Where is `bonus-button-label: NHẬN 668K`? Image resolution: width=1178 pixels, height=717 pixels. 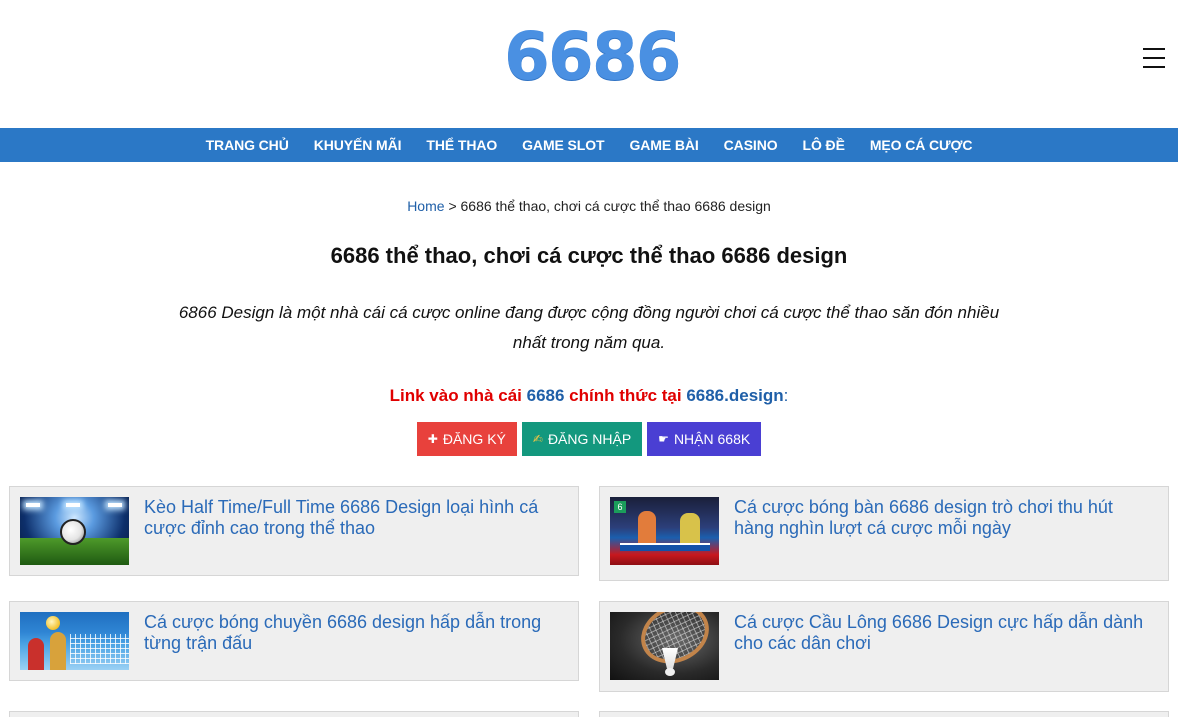 bonus-button-label: NHẬN 668K is located at coordinates (712, 439).